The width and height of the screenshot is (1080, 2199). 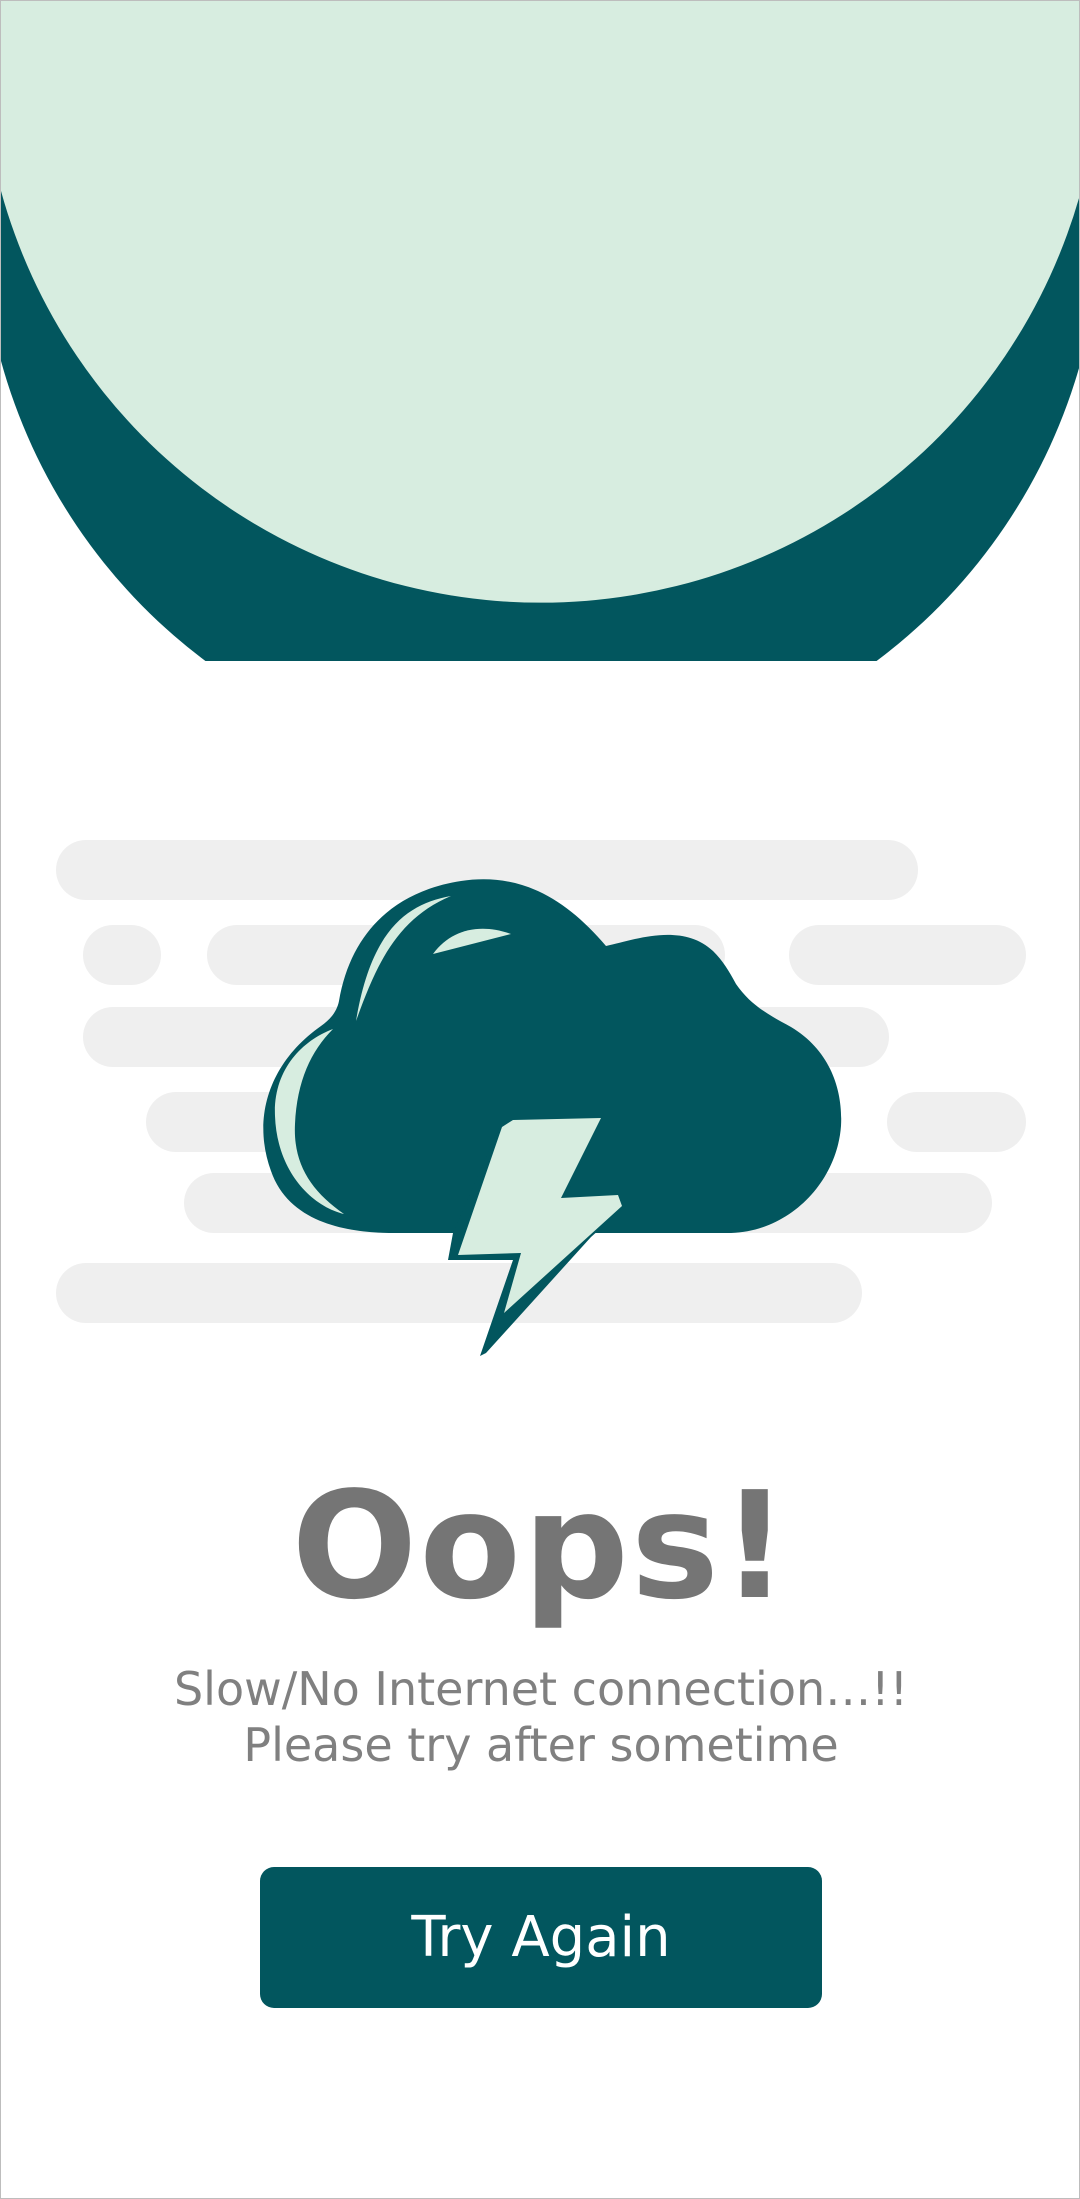 I want to click on error-title: Oops!, so click(x=541, y=1546).